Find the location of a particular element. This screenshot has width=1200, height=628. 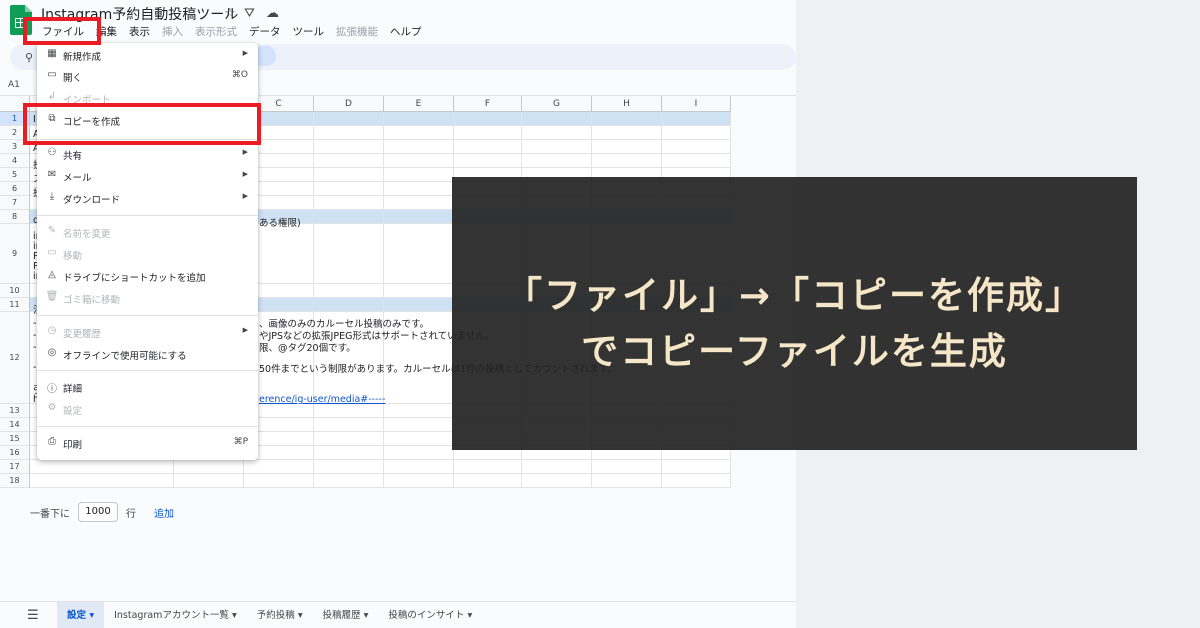

menu-item-new: ▦ 新規作成 ▶ is located at coordinates (147, 55).